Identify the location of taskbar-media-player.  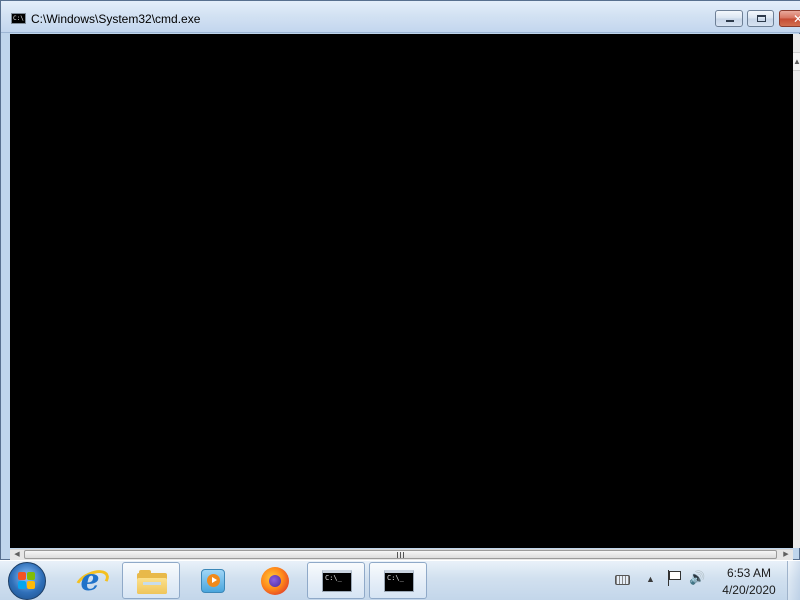
(213, 580).